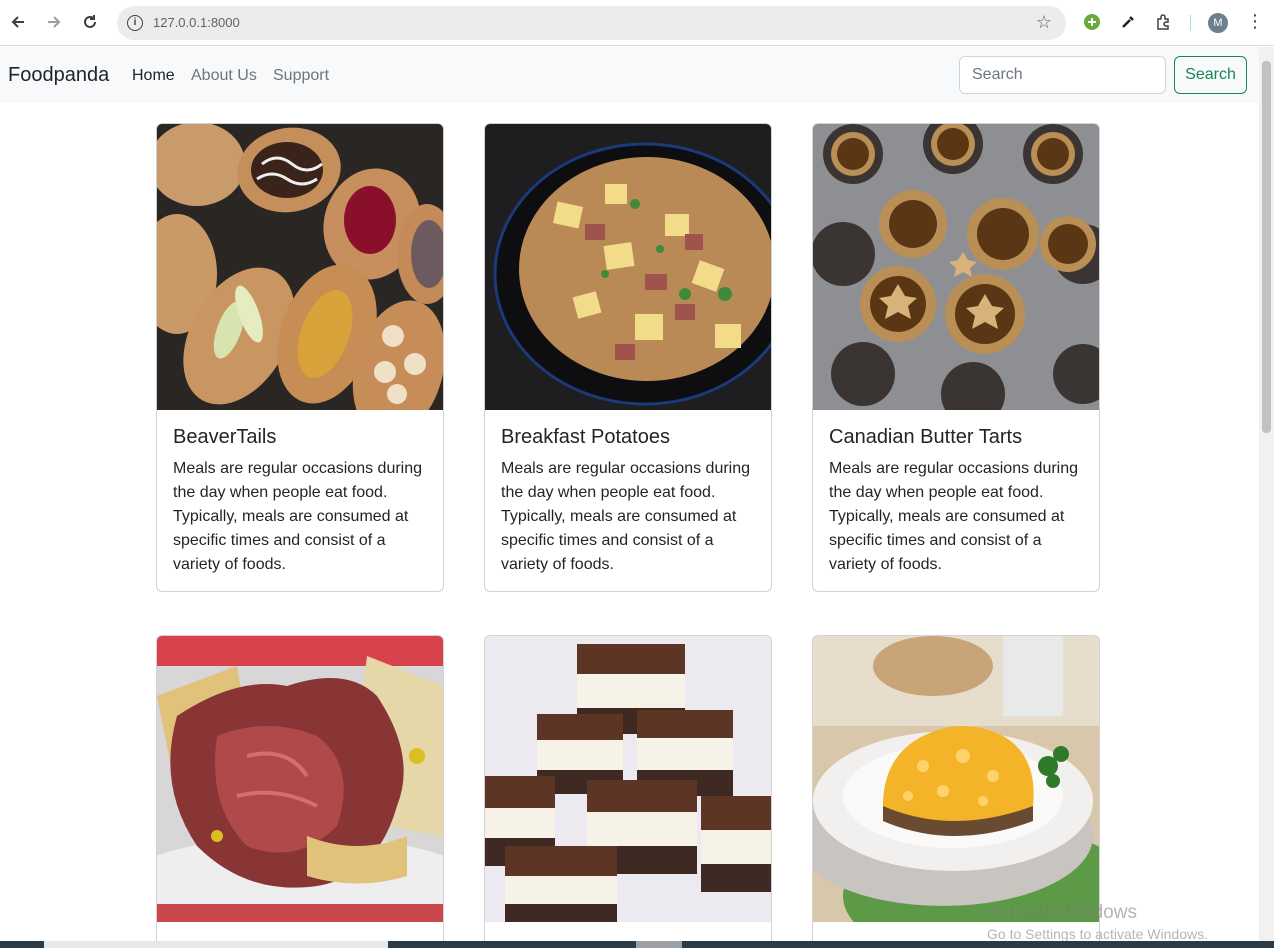 This screenshot has width=1274, height=948. Describe the element at coordinates (90, 22) in the screenshot. I see `reload-icon` at that location.